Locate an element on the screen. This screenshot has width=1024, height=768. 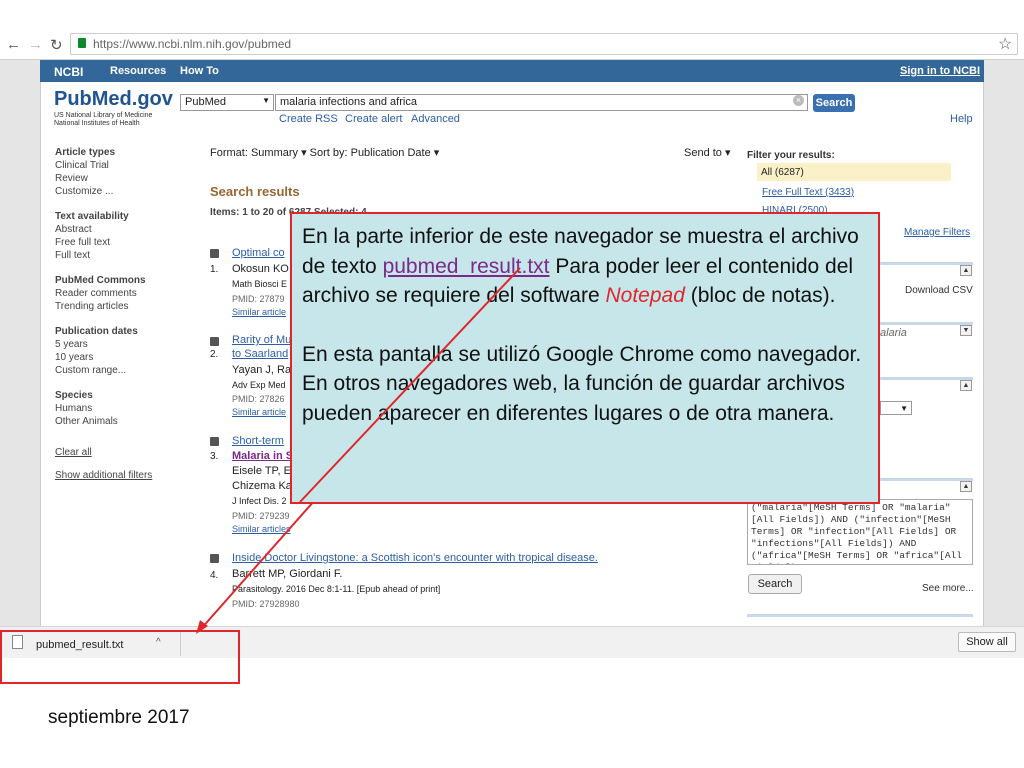
callout-notepad: Notepad is located at coordinates (645, 295).